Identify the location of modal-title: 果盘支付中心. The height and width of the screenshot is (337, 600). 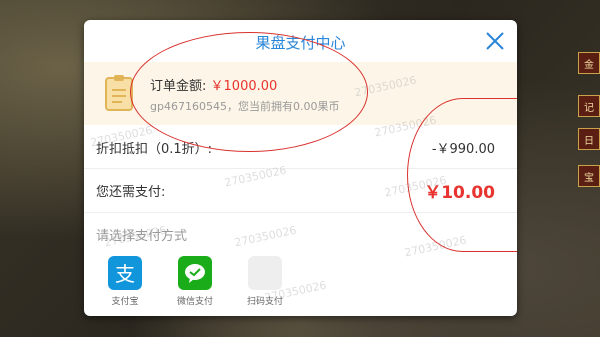
(300, 43).